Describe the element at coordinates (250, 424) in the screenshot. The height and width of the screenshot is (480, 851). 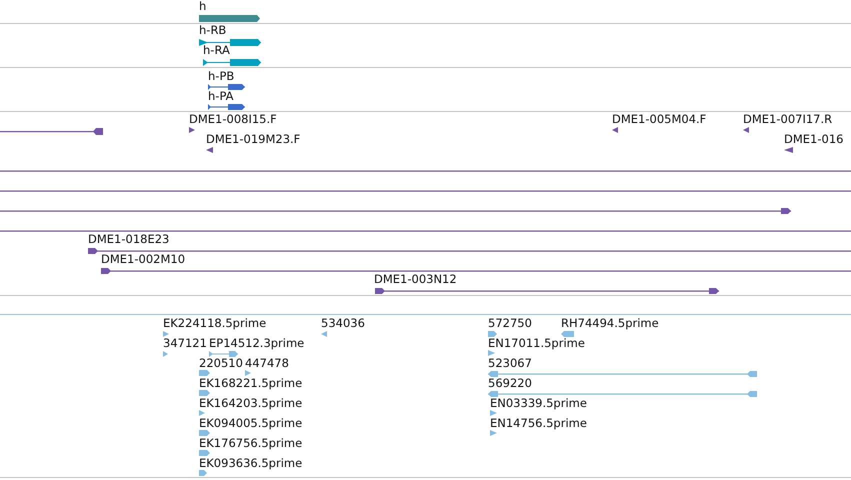
I see `feature-label: EK094005.5prime` at that location.